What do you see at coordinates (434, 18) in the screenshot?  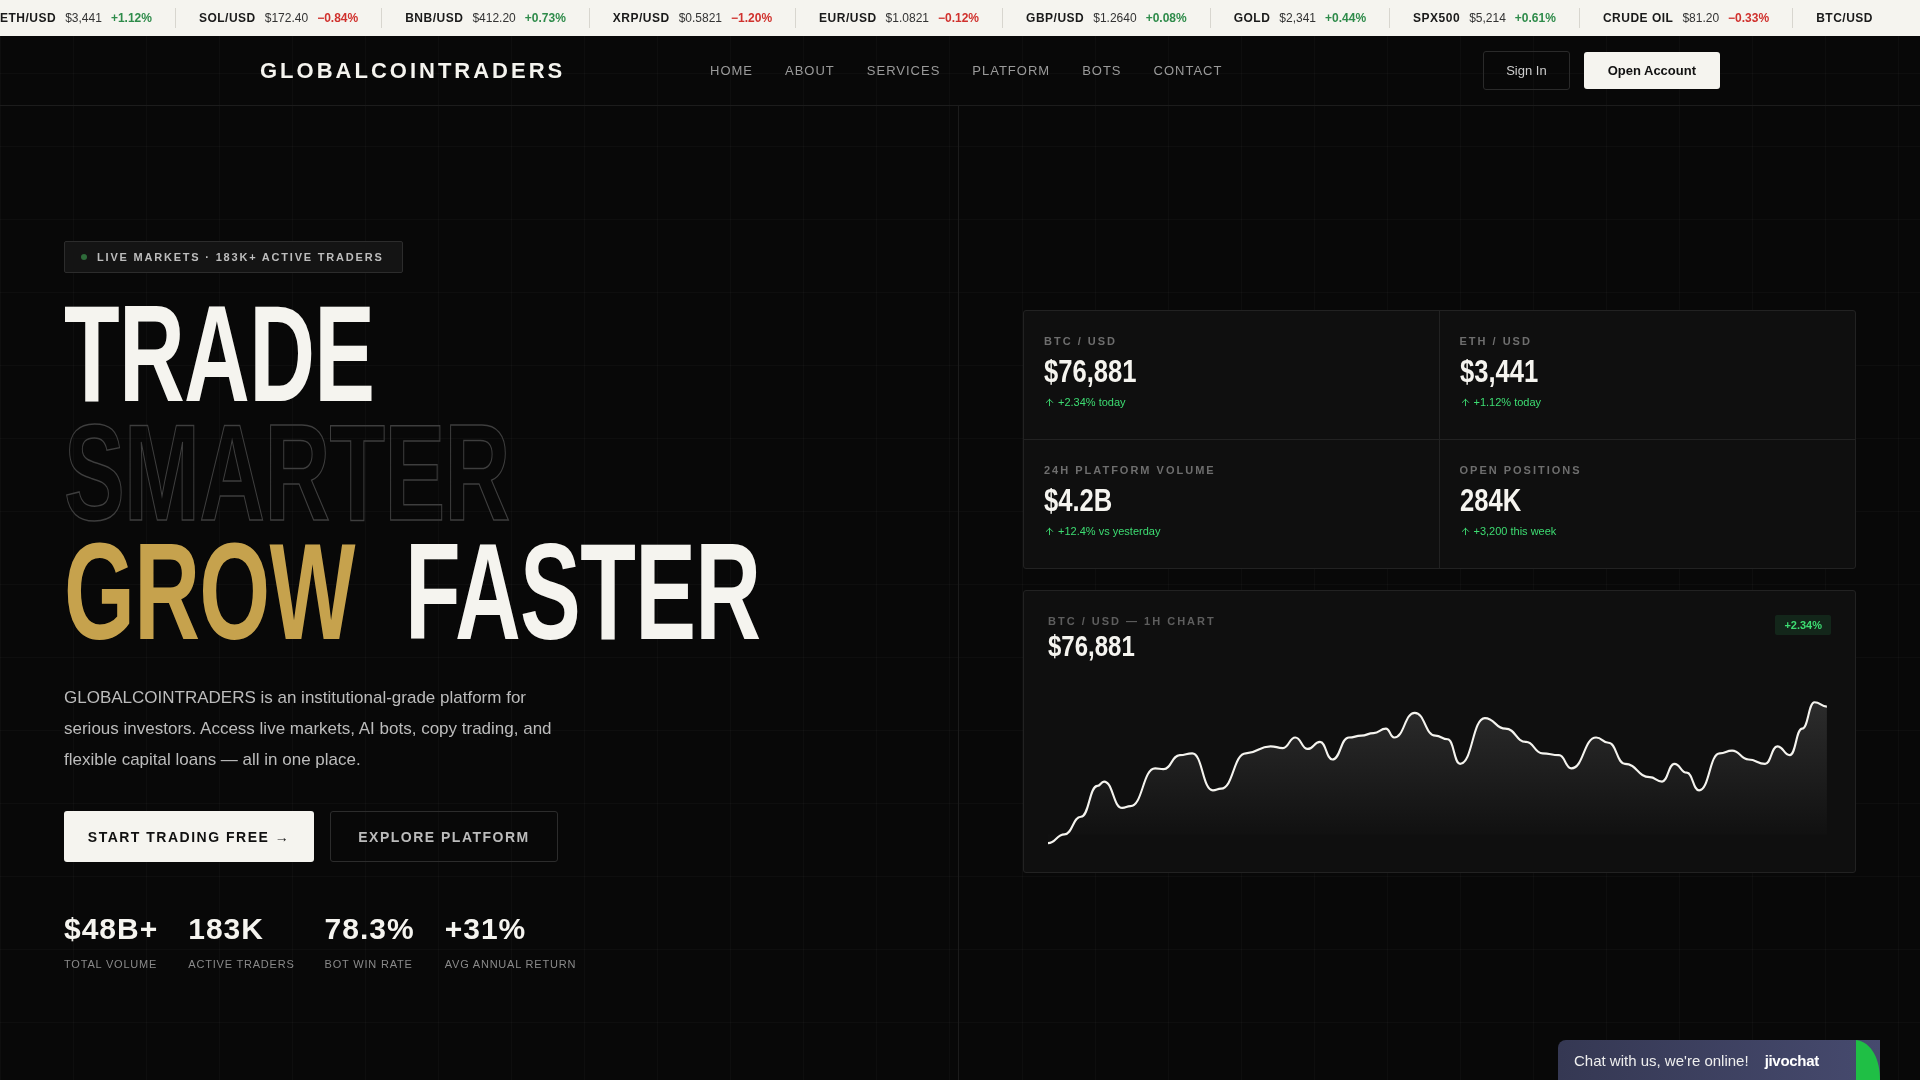 I see `ticker-symbol: BNB/USD` at bounding box center [434, 18].